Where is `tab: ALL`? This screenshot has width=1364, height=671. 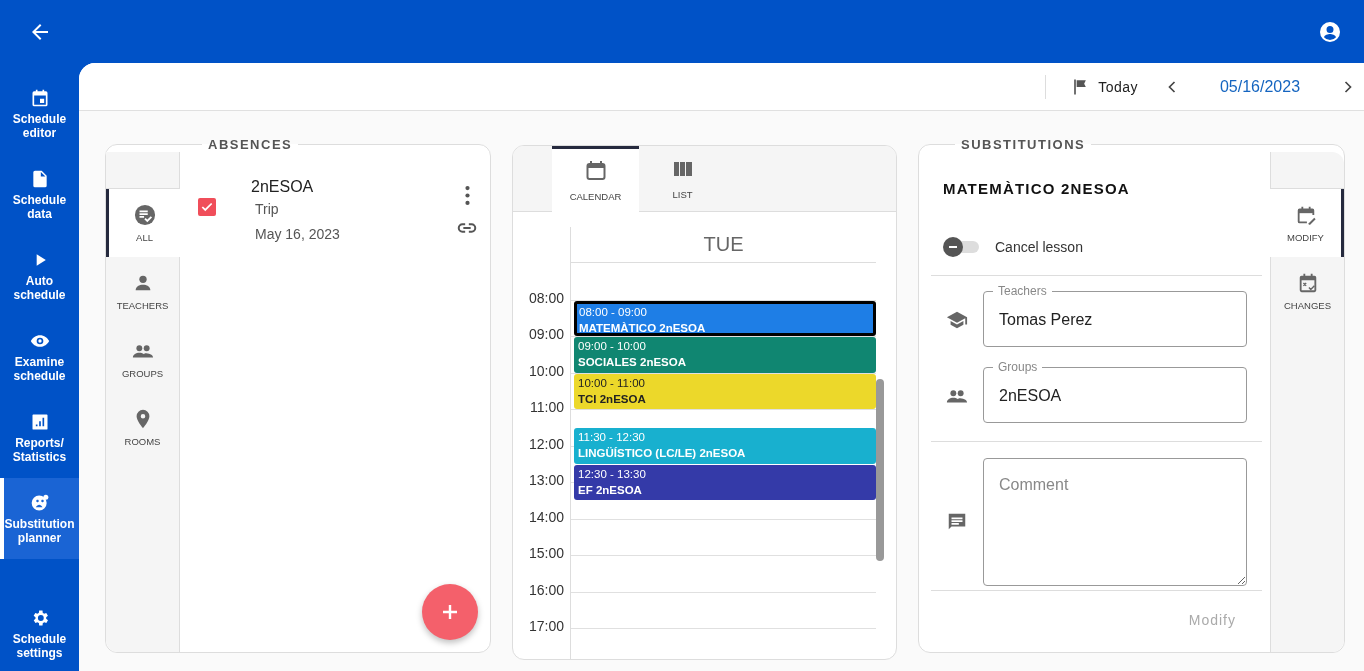
tab: ALL is located at coordinates (143, 223).